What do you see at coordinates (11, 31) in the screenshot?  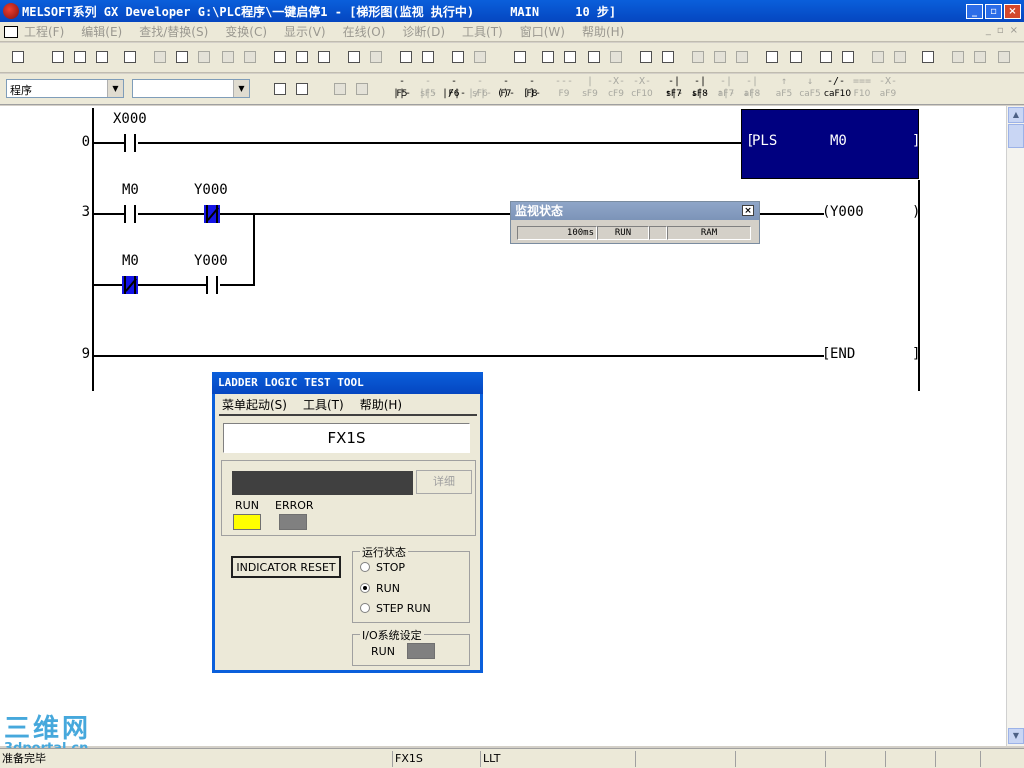 I see `document-icon` at bounding box center [11, 31].